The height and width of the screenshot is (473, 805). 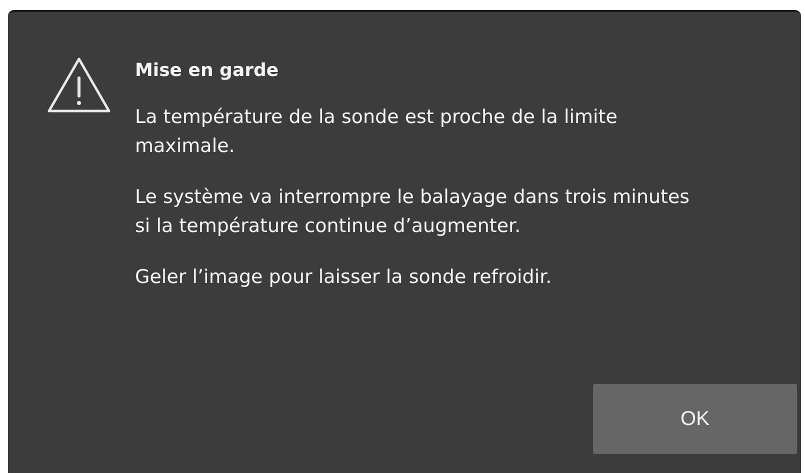 What do you see at coordinates (695, 419) in the screenshot?
I see `ok-button: OK` at bounding box center [695, 419].